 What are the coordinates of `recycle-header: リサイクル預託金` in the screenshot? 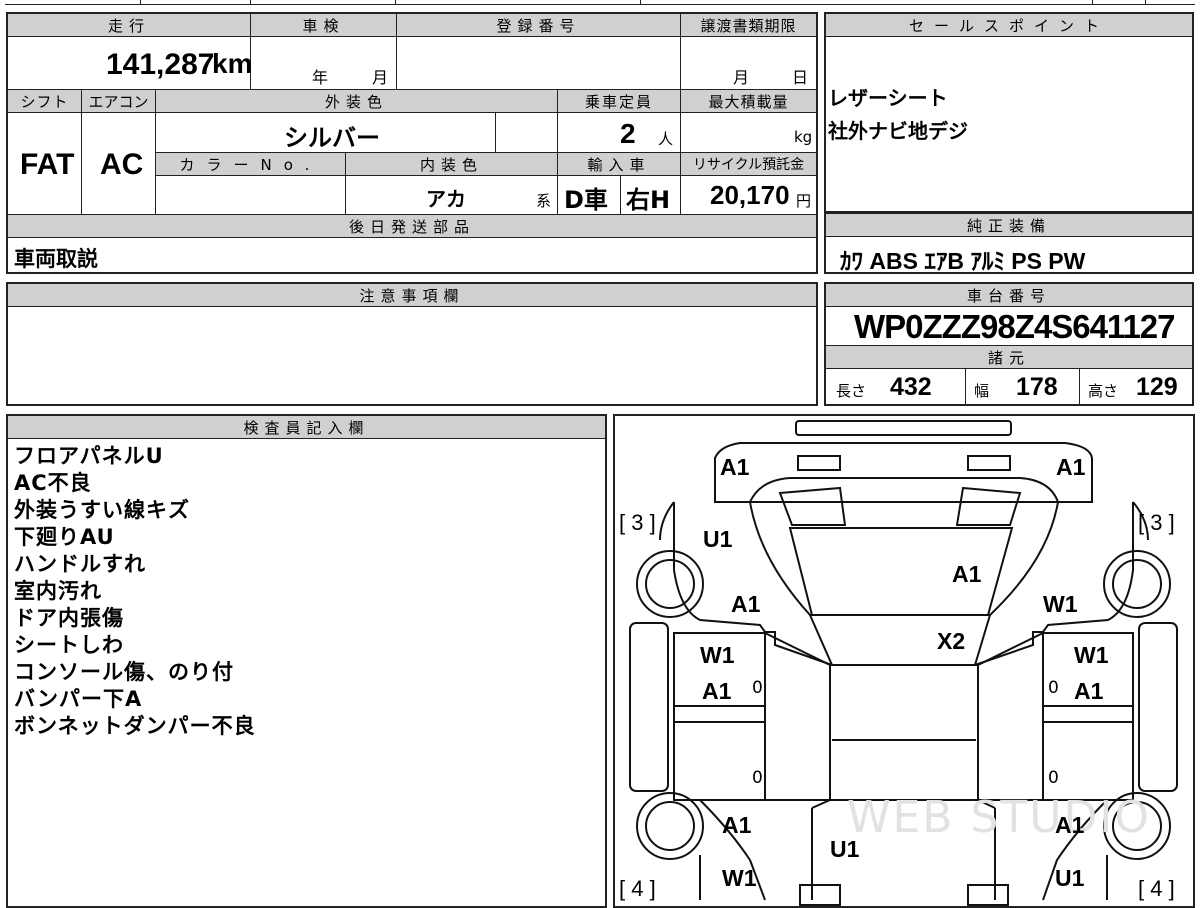 It's located at (748, 164).